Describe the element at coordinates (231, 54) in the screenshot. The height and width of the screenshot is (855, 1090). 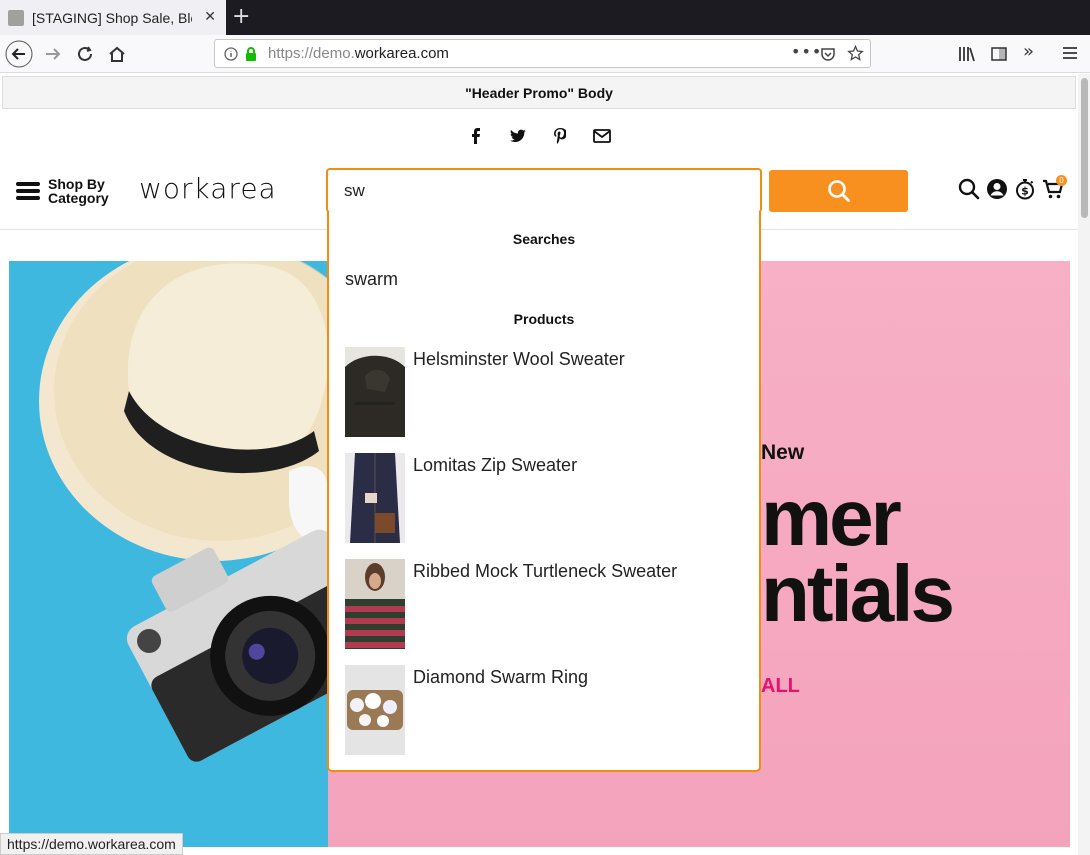
I see `info-icon` at that location.